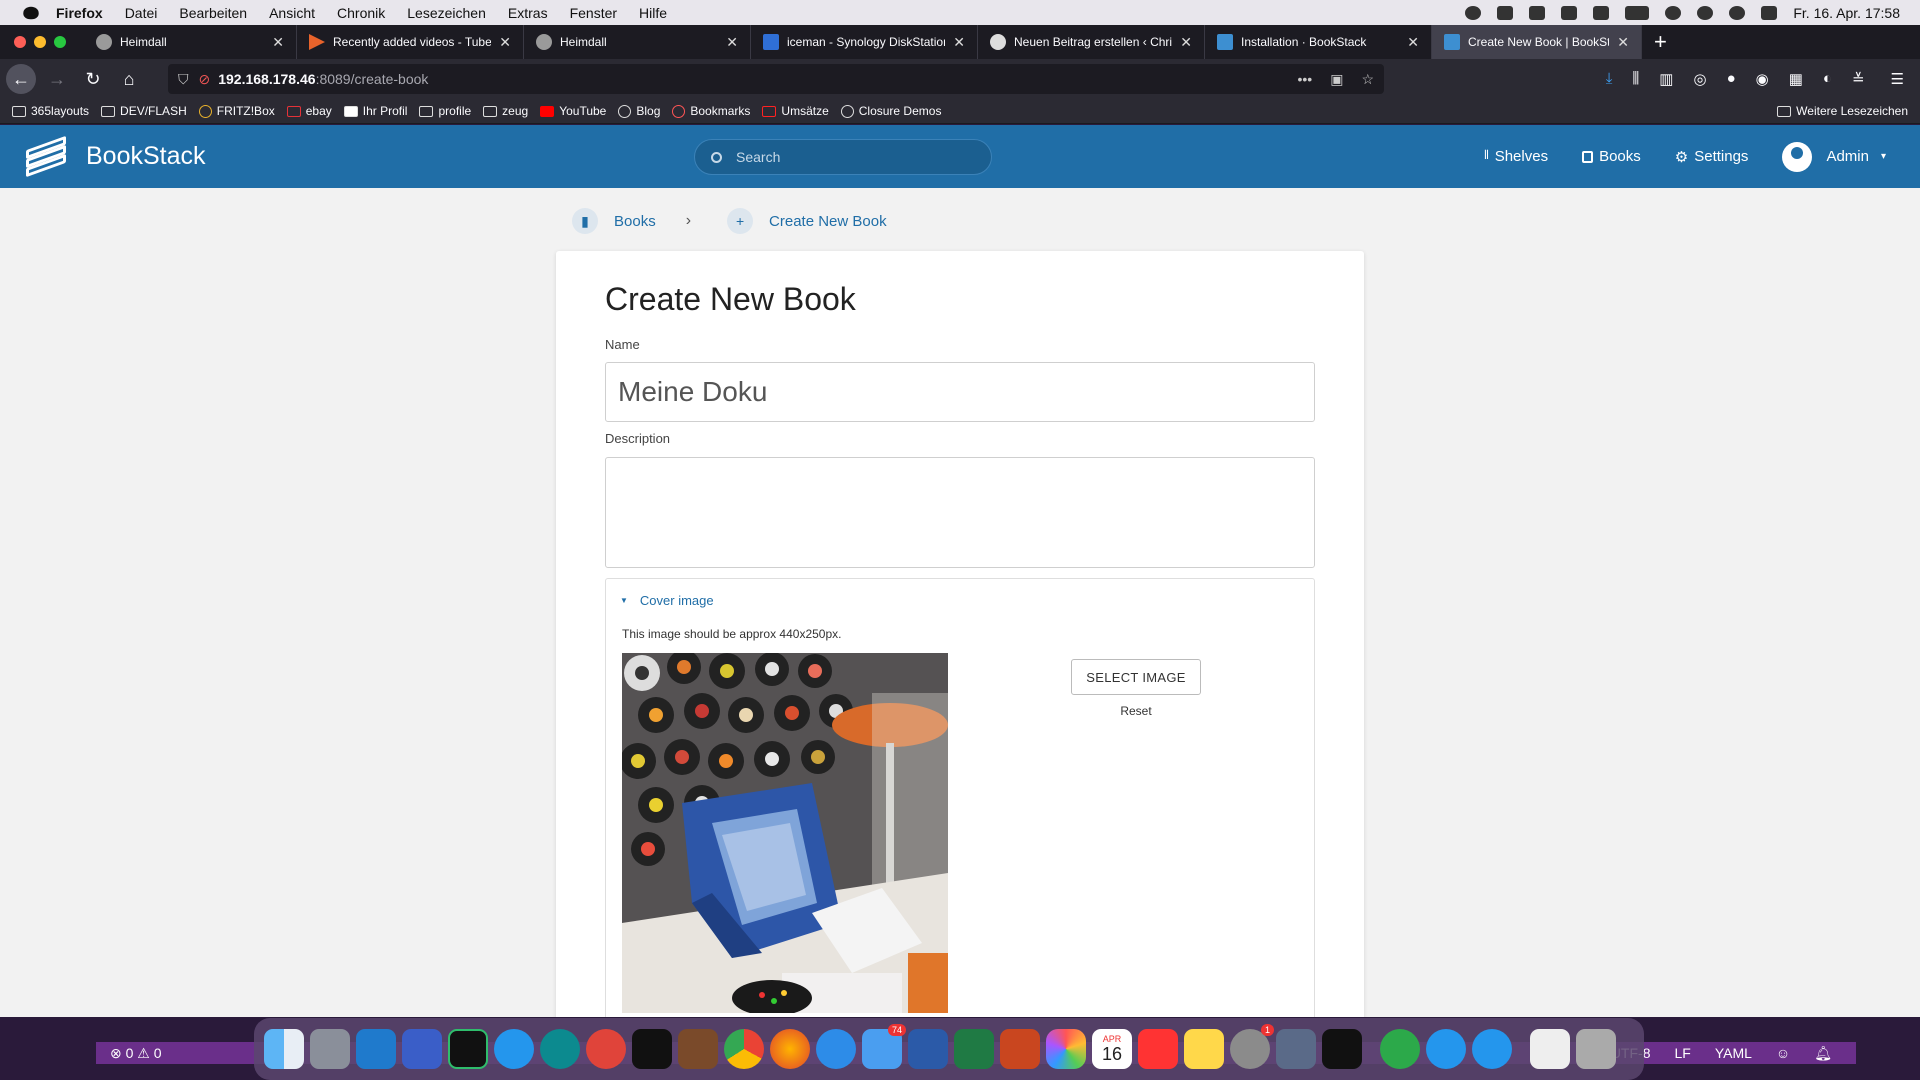  Describe the element at coordinates (1666, 79) in the screenshot. I see `sidebar-icon: ▥` at that location.